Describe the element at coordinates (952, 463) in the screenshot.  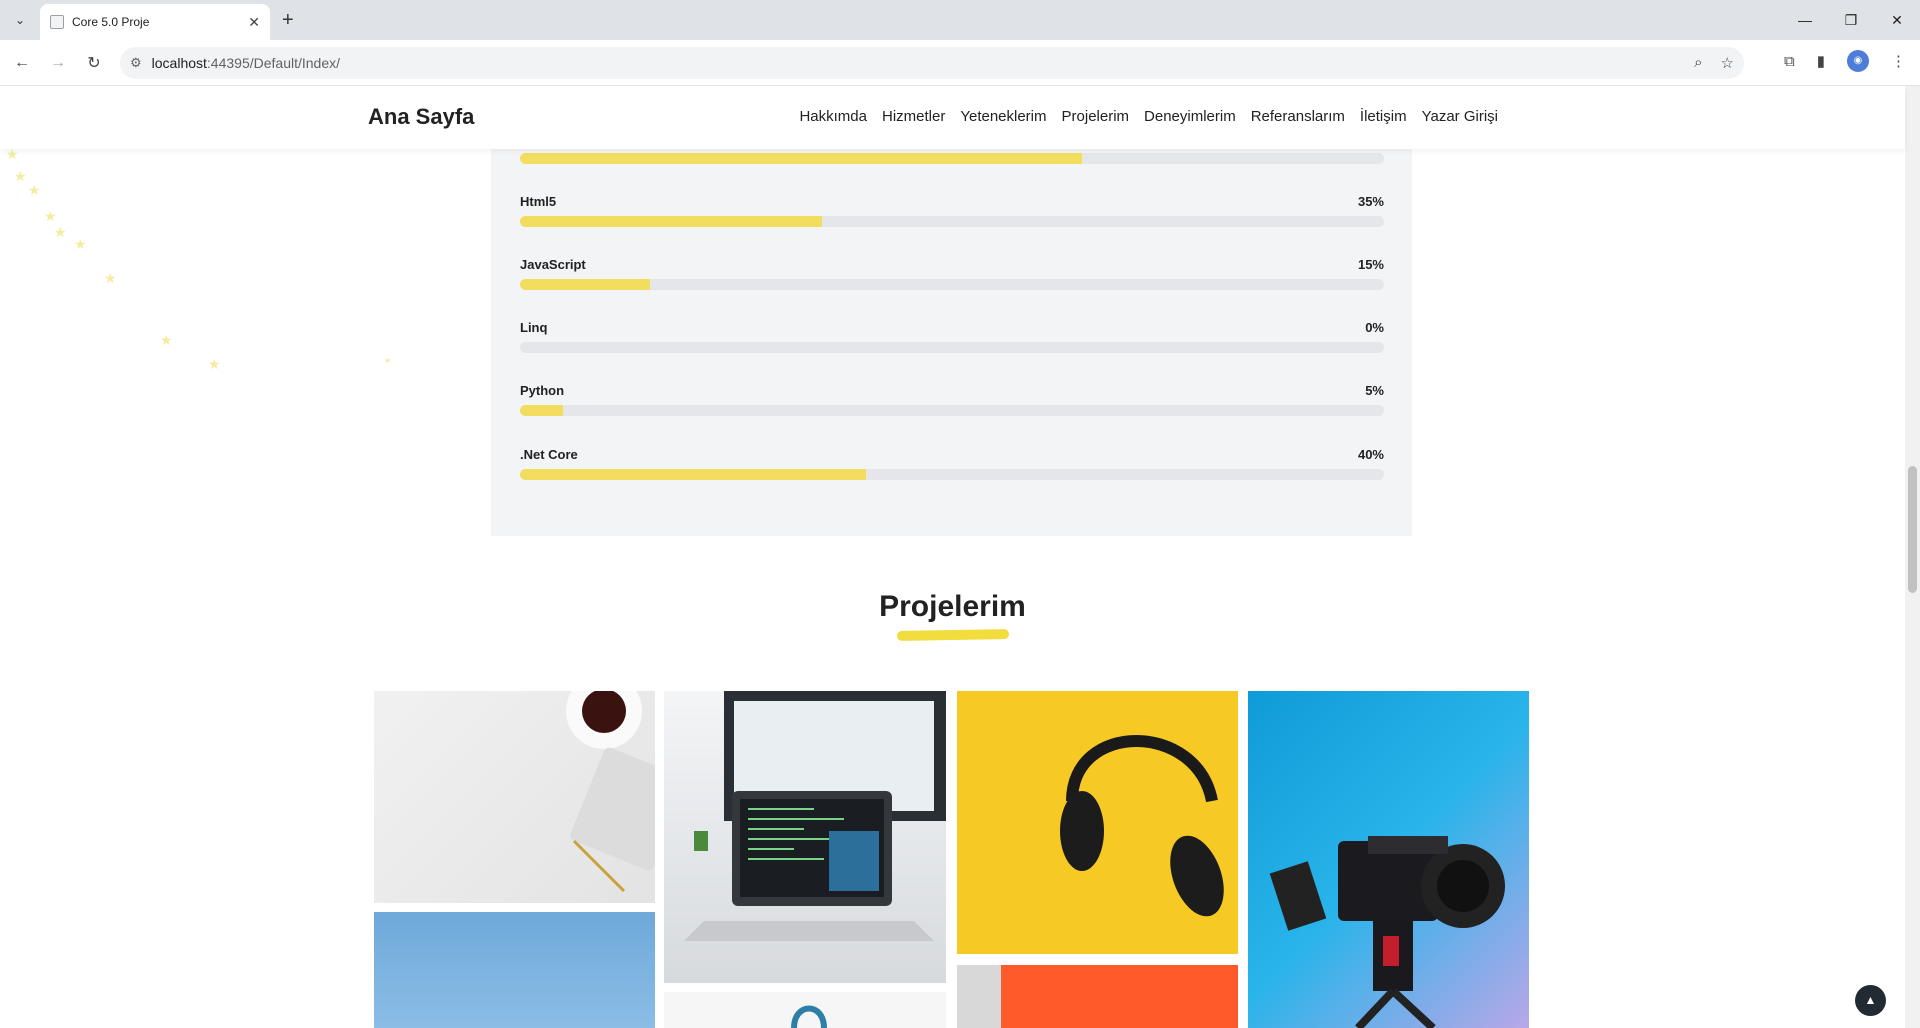
I see `skill-row: .Net Core 40%` at that location.